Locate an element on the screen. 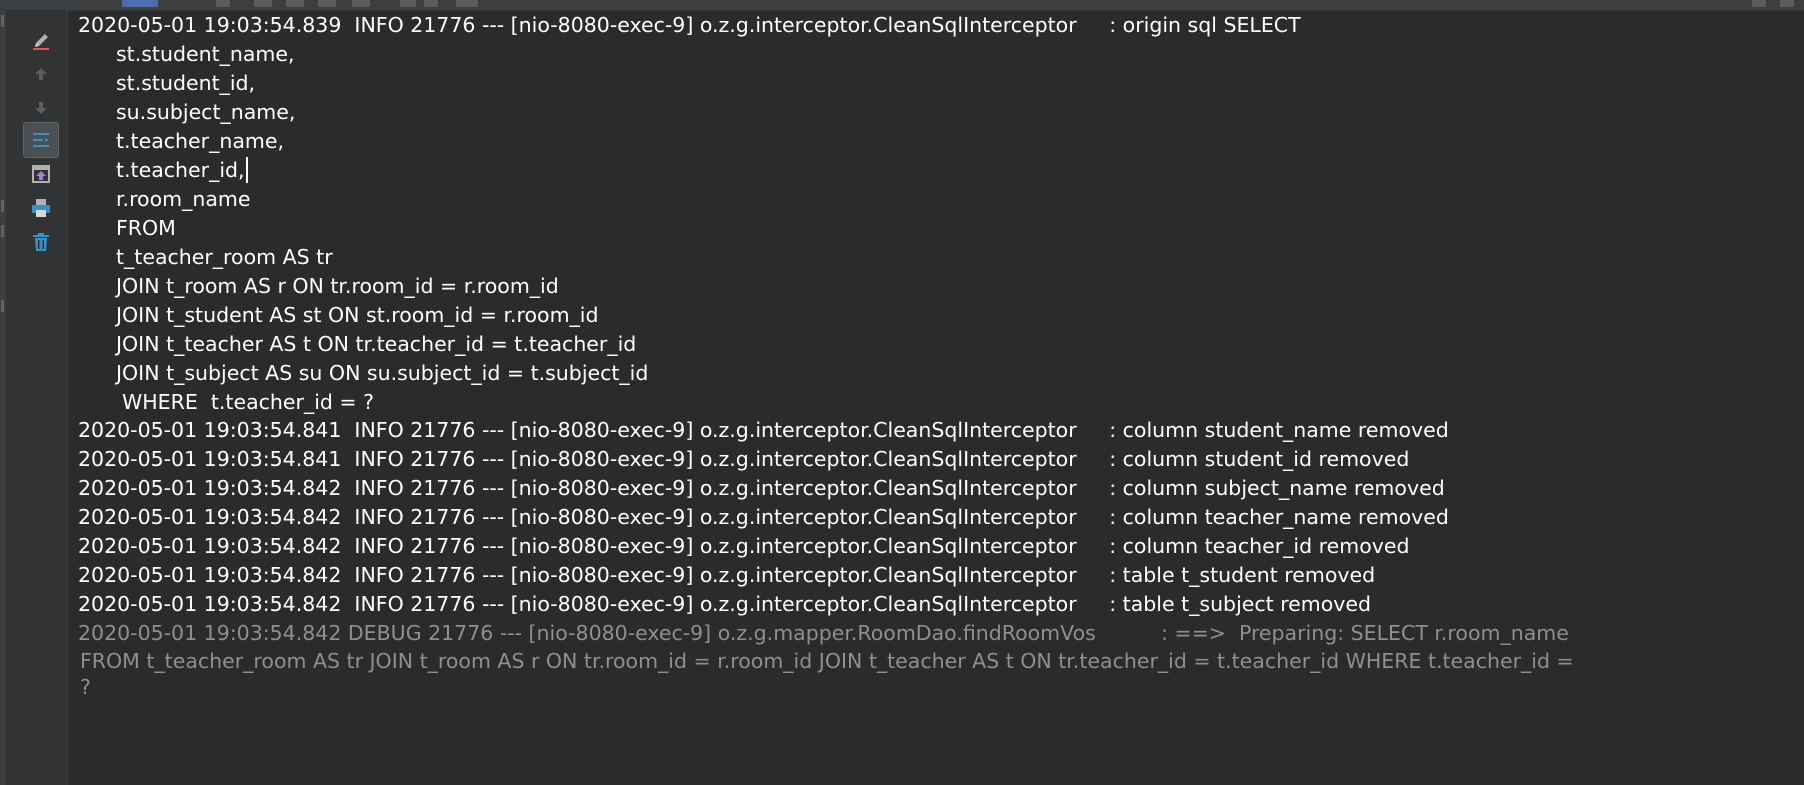 Image resolution: width=1804 pixels, height=785 pixels. settings-icon is located at coordinates (1759, 3).